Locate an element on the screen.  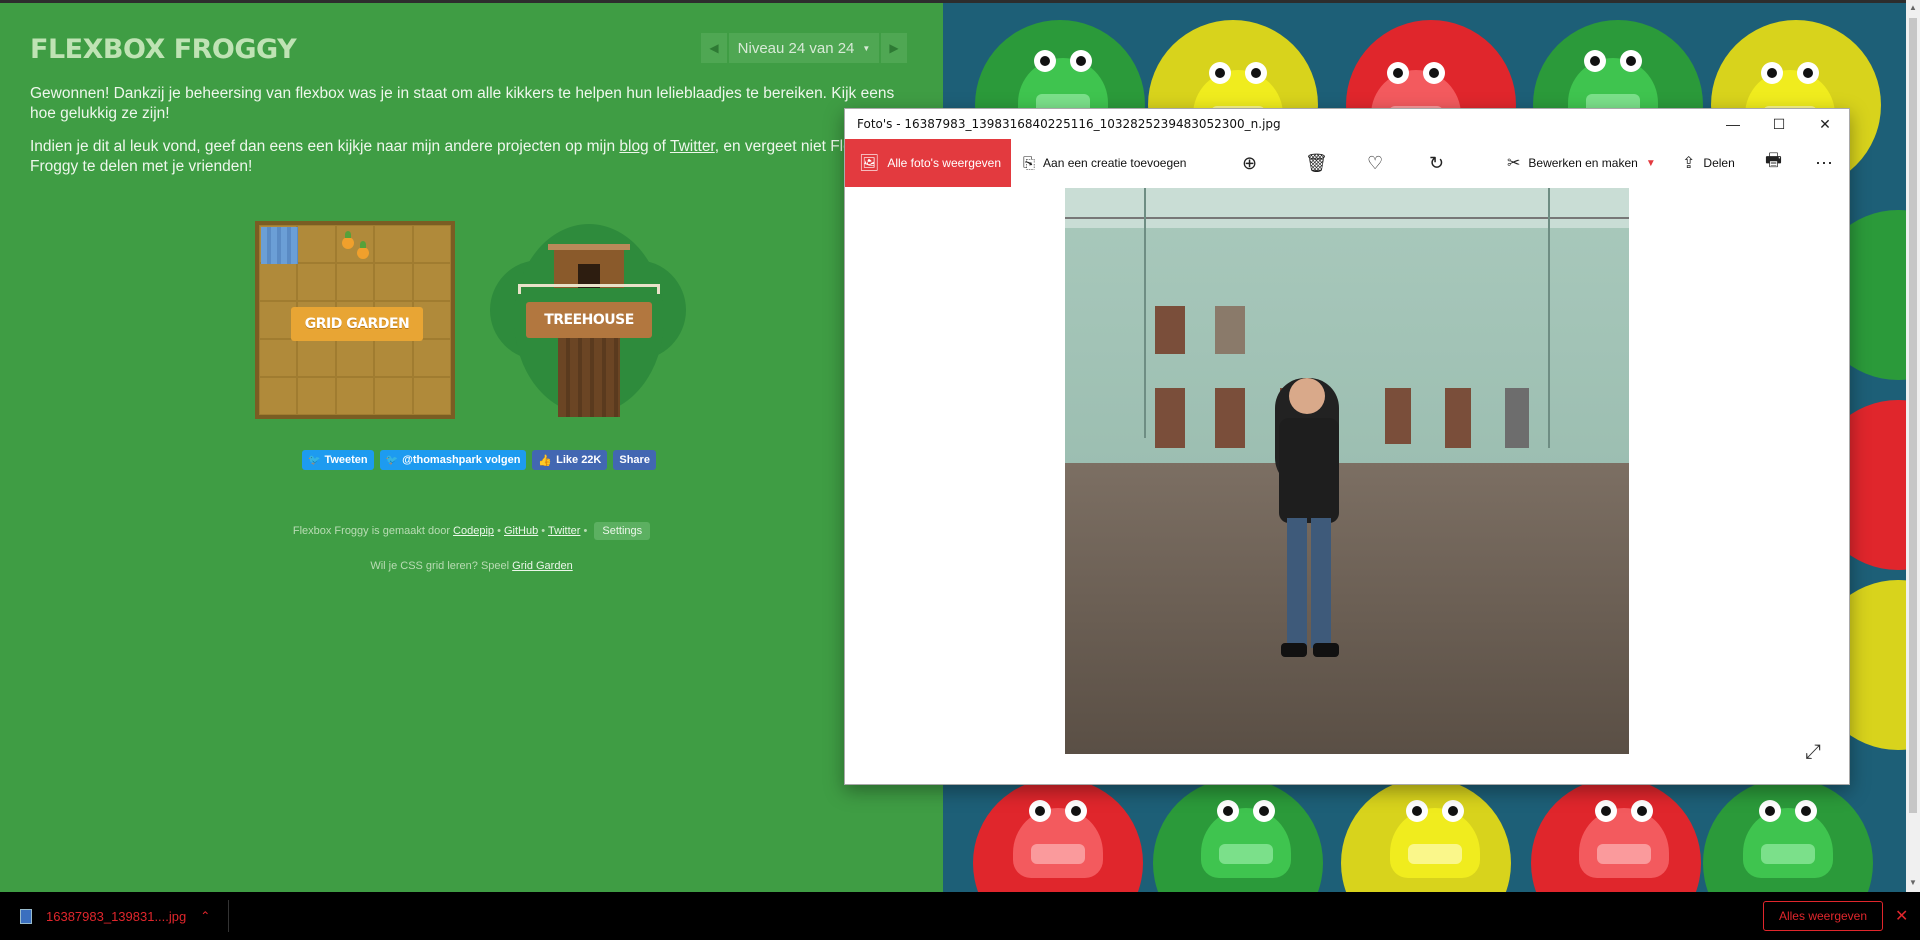
fullscreen-expand-icon: ⤢ is located at coordinates (1813, 752).